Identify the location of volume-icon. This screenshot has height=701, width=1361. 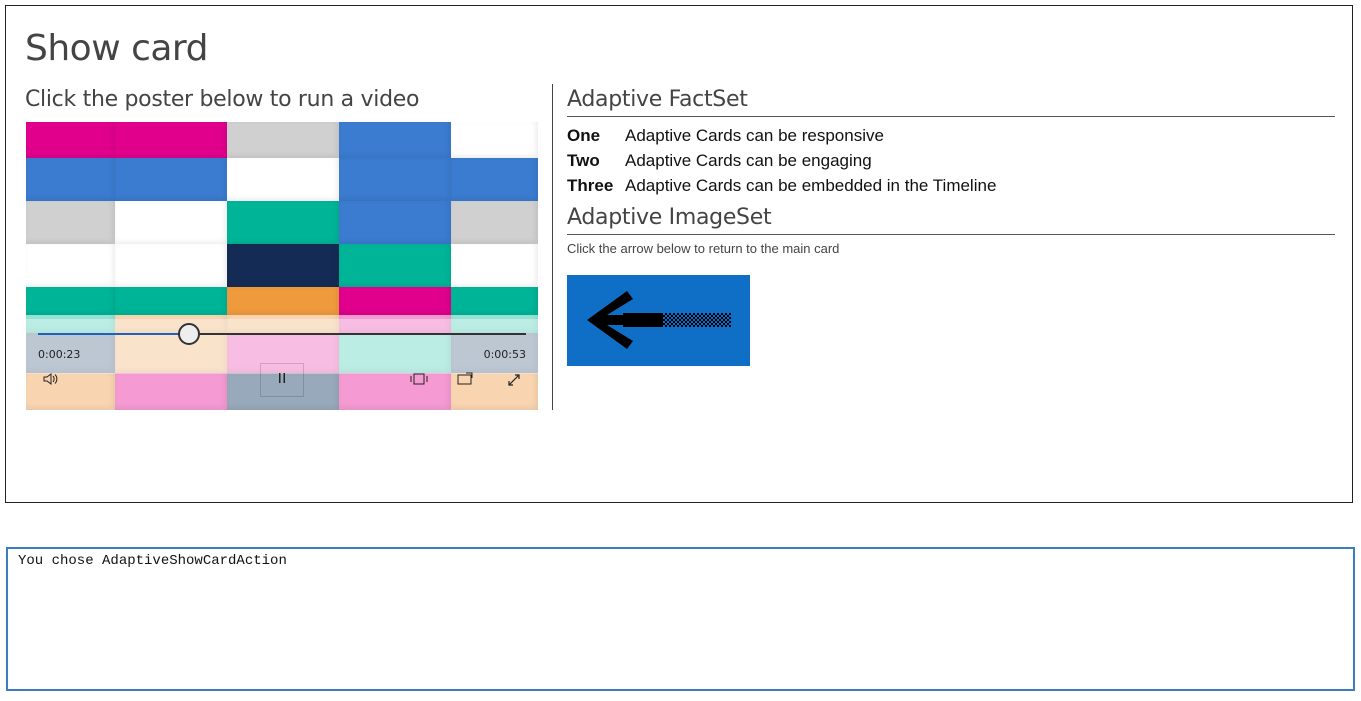
(51, 382).